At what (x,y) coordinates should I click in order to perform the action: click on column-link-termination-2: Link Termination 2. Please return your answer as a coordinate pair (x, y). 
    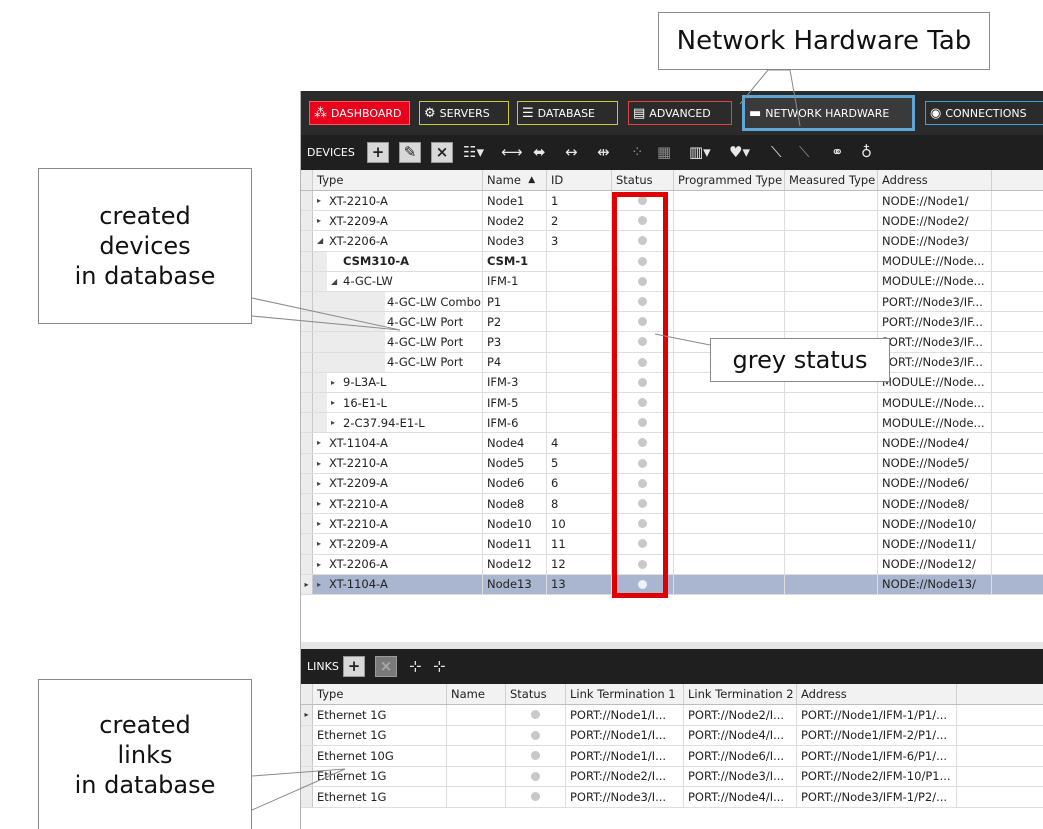
    Looking at the image, I should click on (740, 694).